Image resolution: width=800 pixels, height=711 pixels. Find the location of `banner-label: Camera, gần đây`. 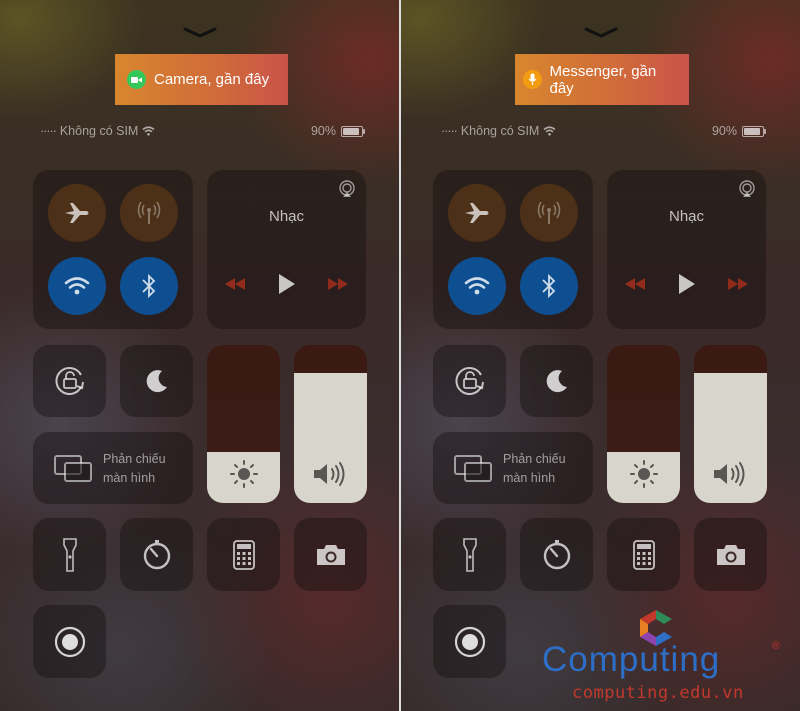

banner-label: Camera, gần đây is located at coordinates (212, 79).